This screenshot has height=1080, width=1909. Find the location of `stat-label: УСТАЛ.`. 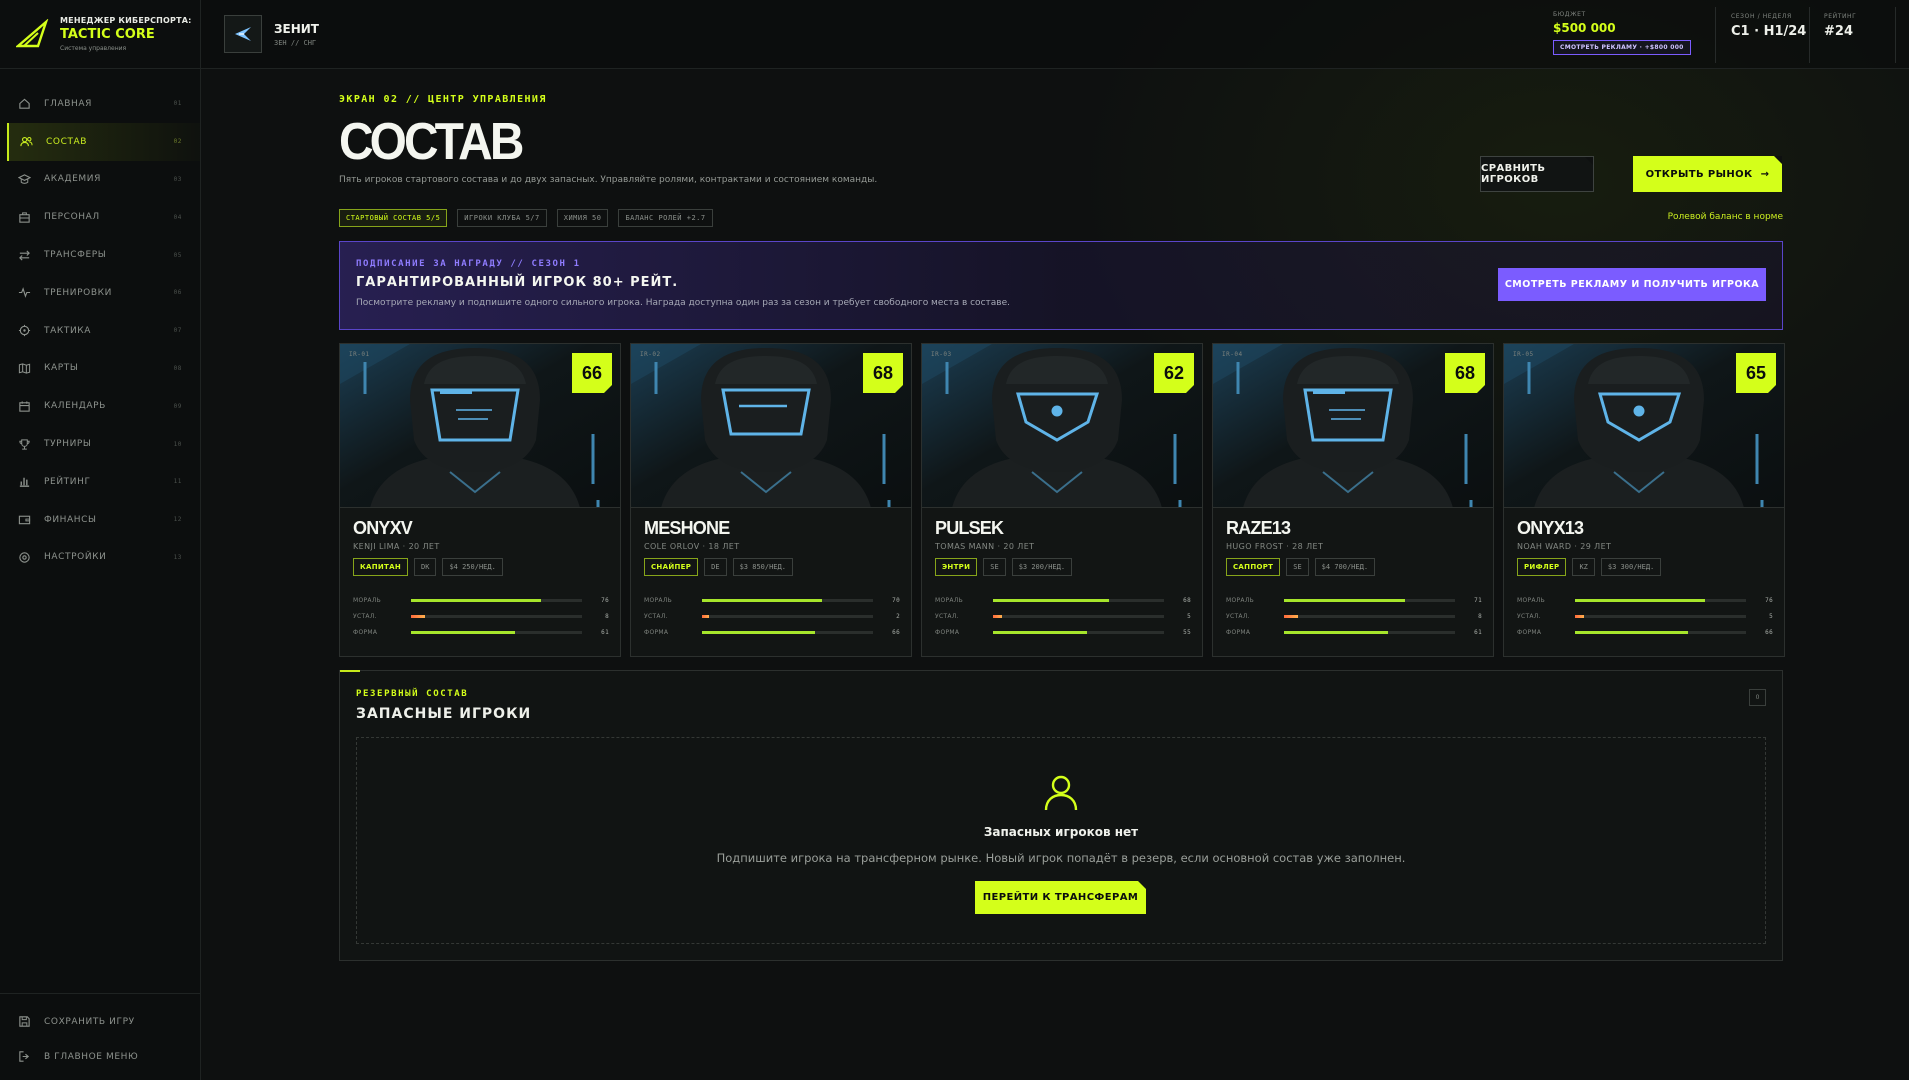

stat-label: УСТАЛ. is located at coordinates (1529, 616).